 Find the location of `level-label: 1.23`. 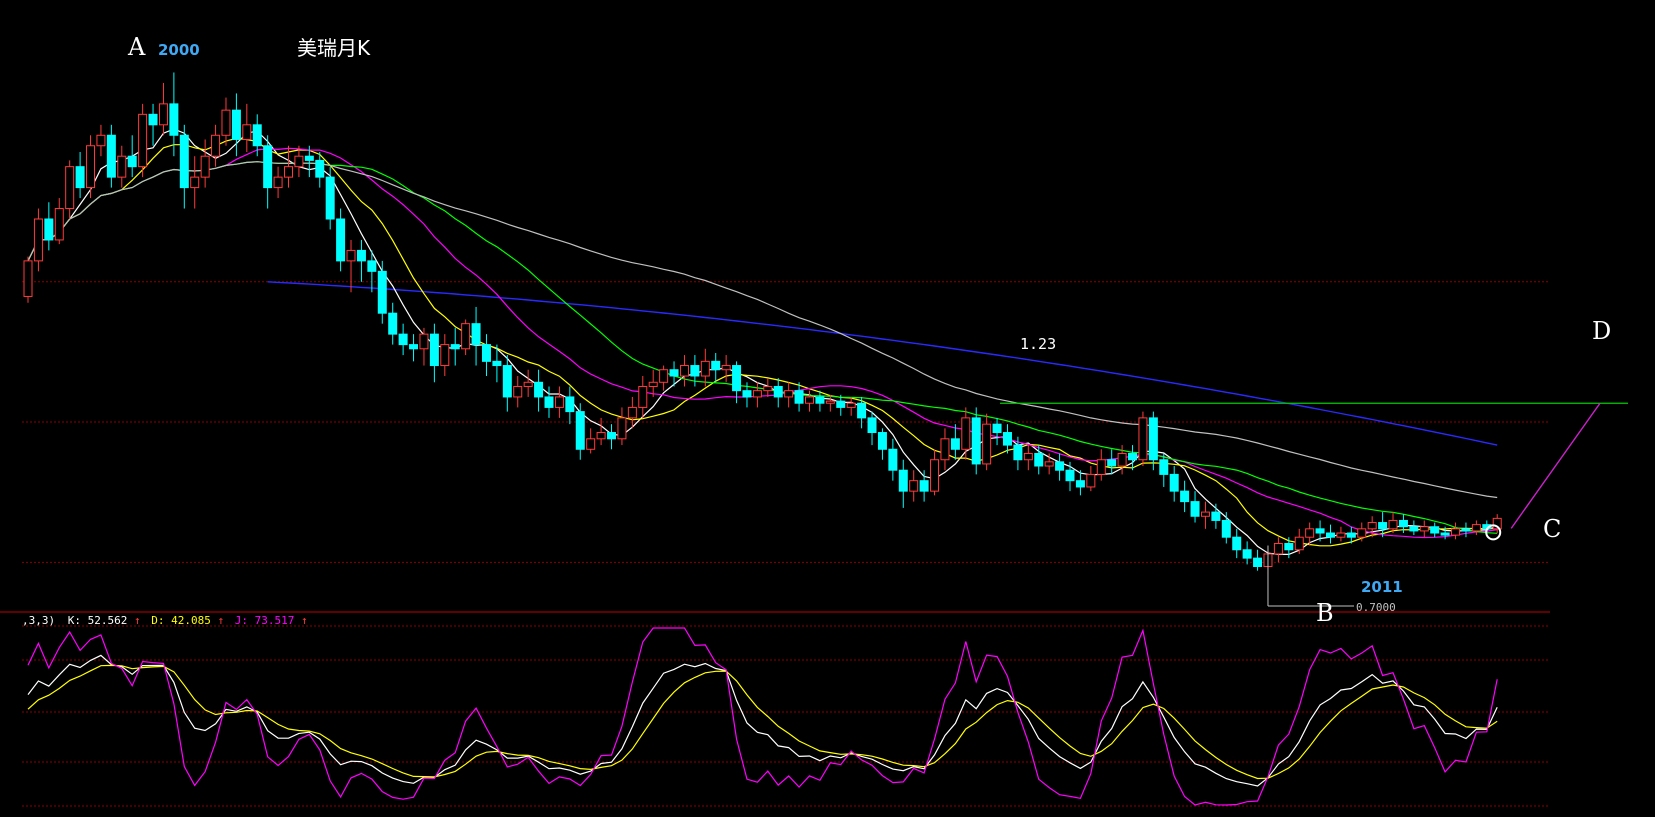

level-label: 1.23 is located at coordinates (1038, 344).